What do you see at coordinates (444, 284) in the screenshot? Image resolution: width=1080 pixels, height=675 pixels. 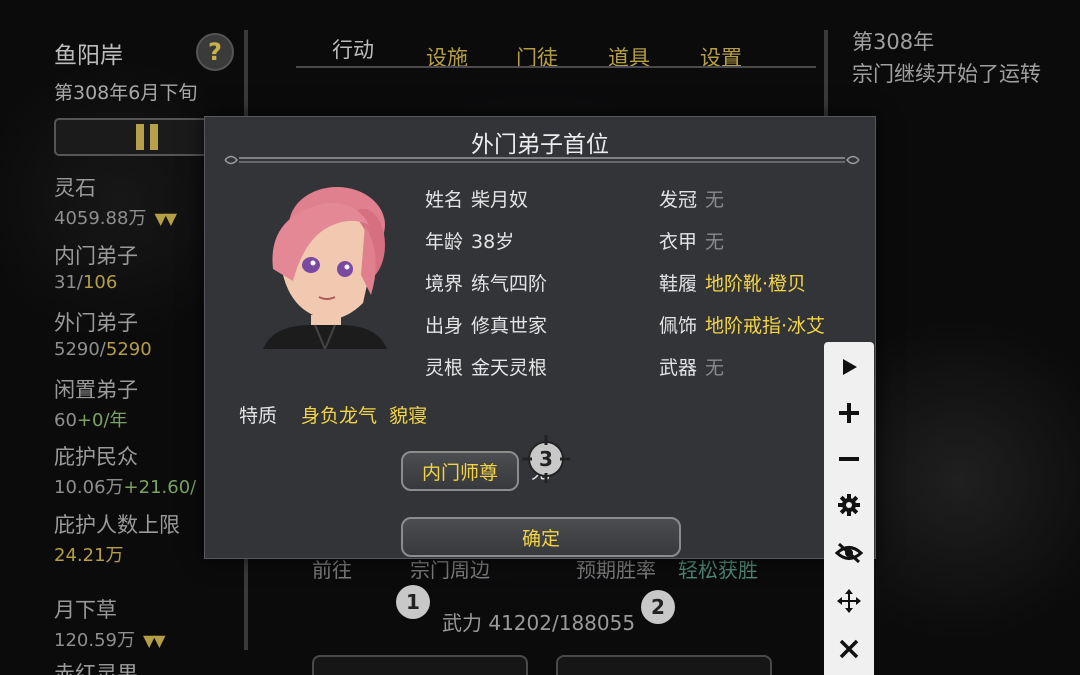 I see `field-key: 境界` at bounding box center [444, 284].